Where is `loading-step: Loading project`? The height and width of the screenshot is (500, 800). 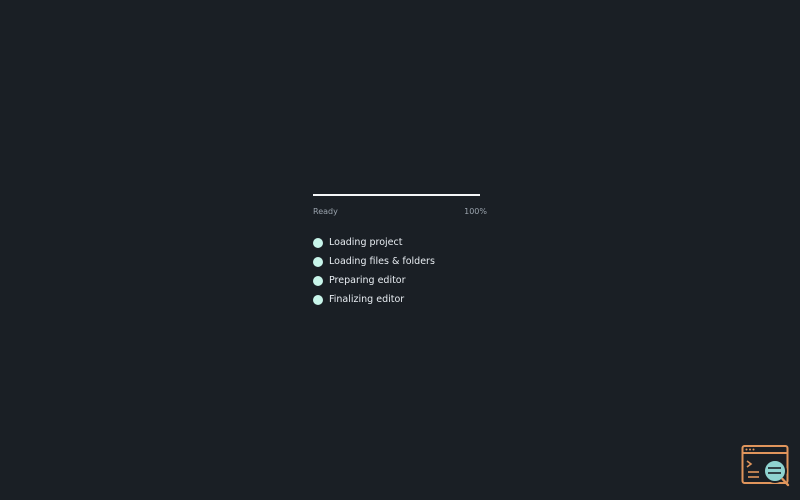
loading-step: Loading project is located at coordinates (400, 242).